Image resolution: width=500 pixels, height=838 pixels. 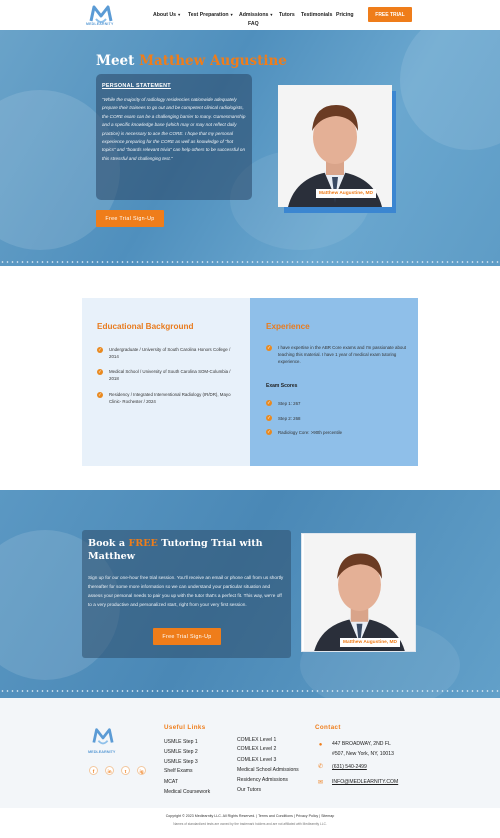 What do you see at coordinates (450, 90) in the screenshot?
I see `background-blob` at bounding box center [450, 90].